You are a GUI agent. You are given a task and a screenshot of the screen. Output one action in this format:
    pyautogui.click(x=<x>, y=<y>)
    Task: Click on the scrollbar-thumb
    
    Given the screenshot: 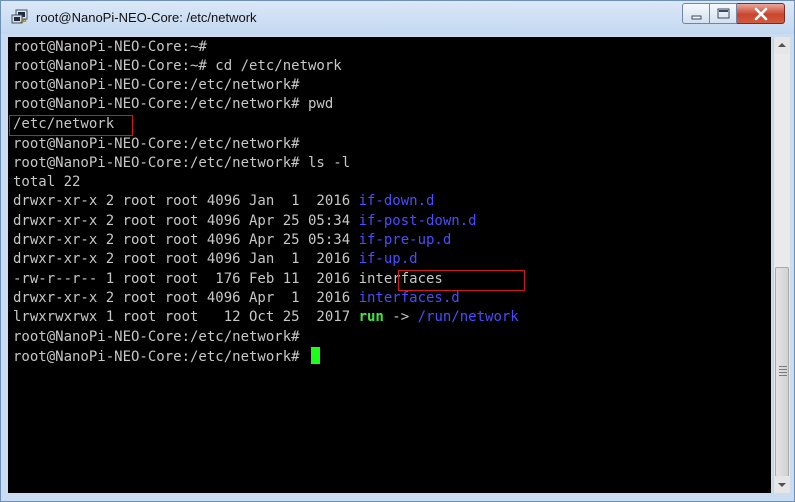 What is the action you would take?
    pyautogui.click(x=782, y=372)
    